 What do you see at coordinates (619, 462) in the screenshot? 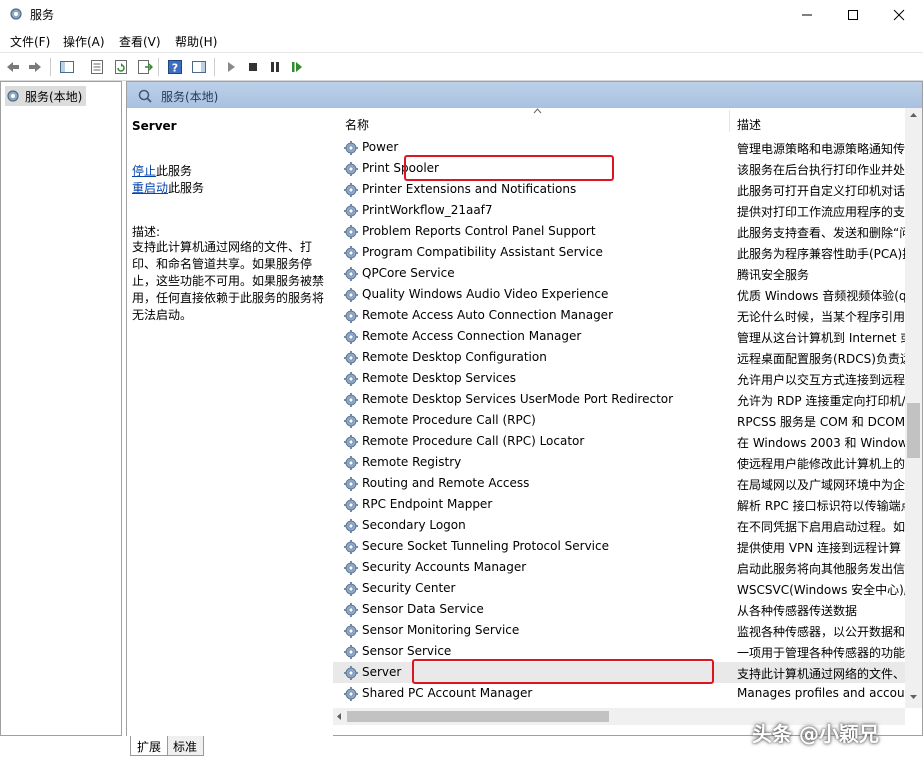
I see `service-row: Remote Registry 使远程用户能修改此计算机上的` at bounding box center [619, 462].